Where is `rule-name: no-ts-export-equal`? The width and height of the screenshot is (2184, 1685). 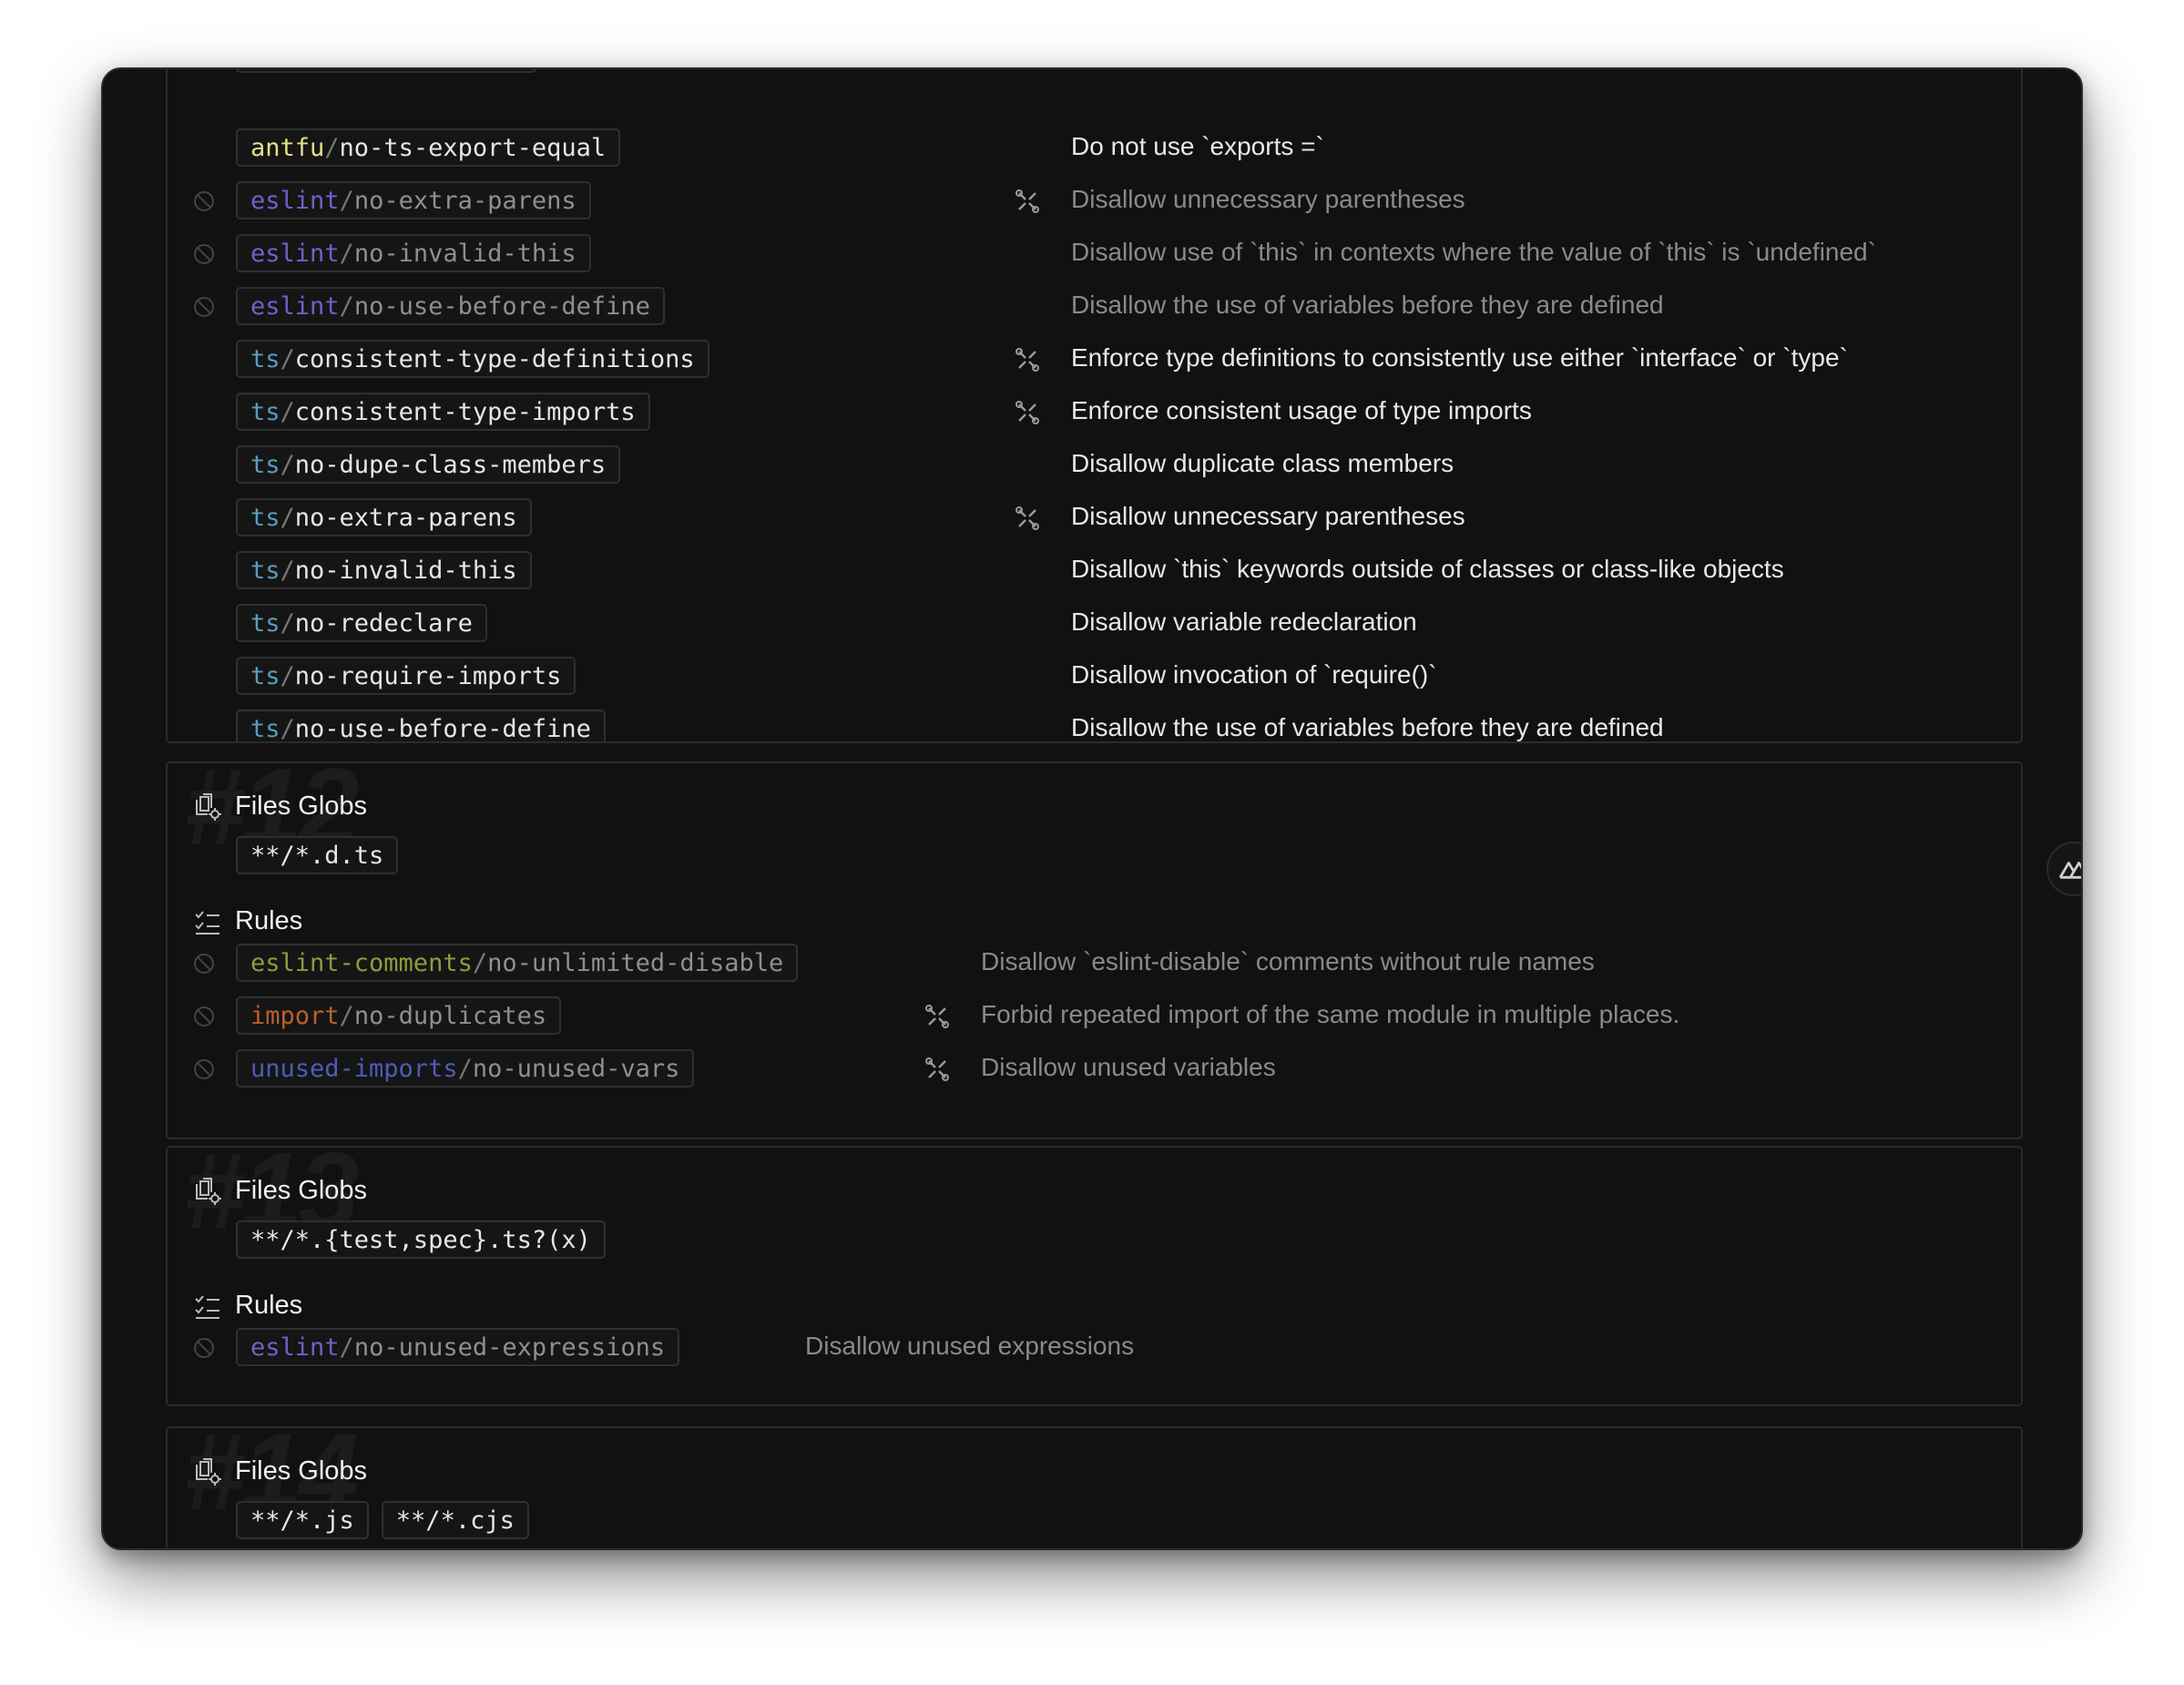 rule-name: no-ts-export-equal is located at coordinates (473, 147).